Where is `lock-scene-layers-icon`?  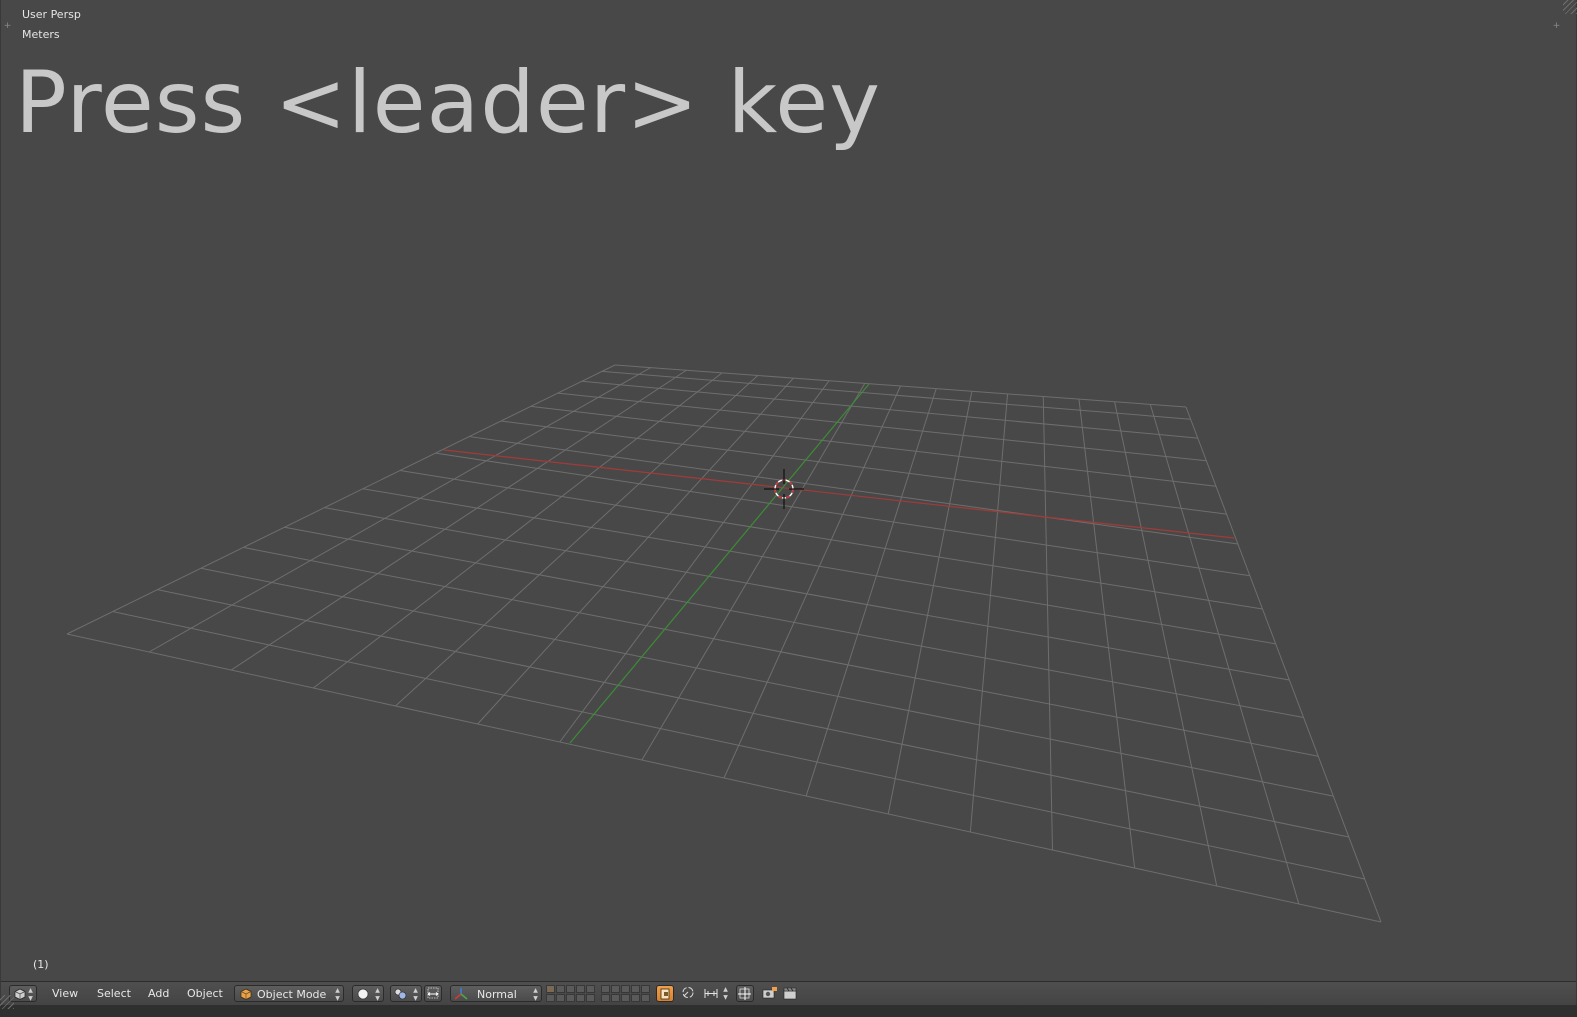
lock-scene-layers-icon is located at coordinates (665, 994).